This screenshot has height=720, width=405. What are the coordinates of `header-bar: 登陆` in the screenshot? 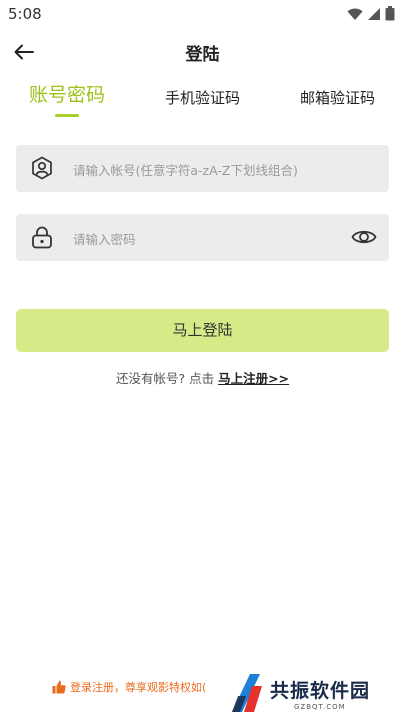 It's located at (202, 52).